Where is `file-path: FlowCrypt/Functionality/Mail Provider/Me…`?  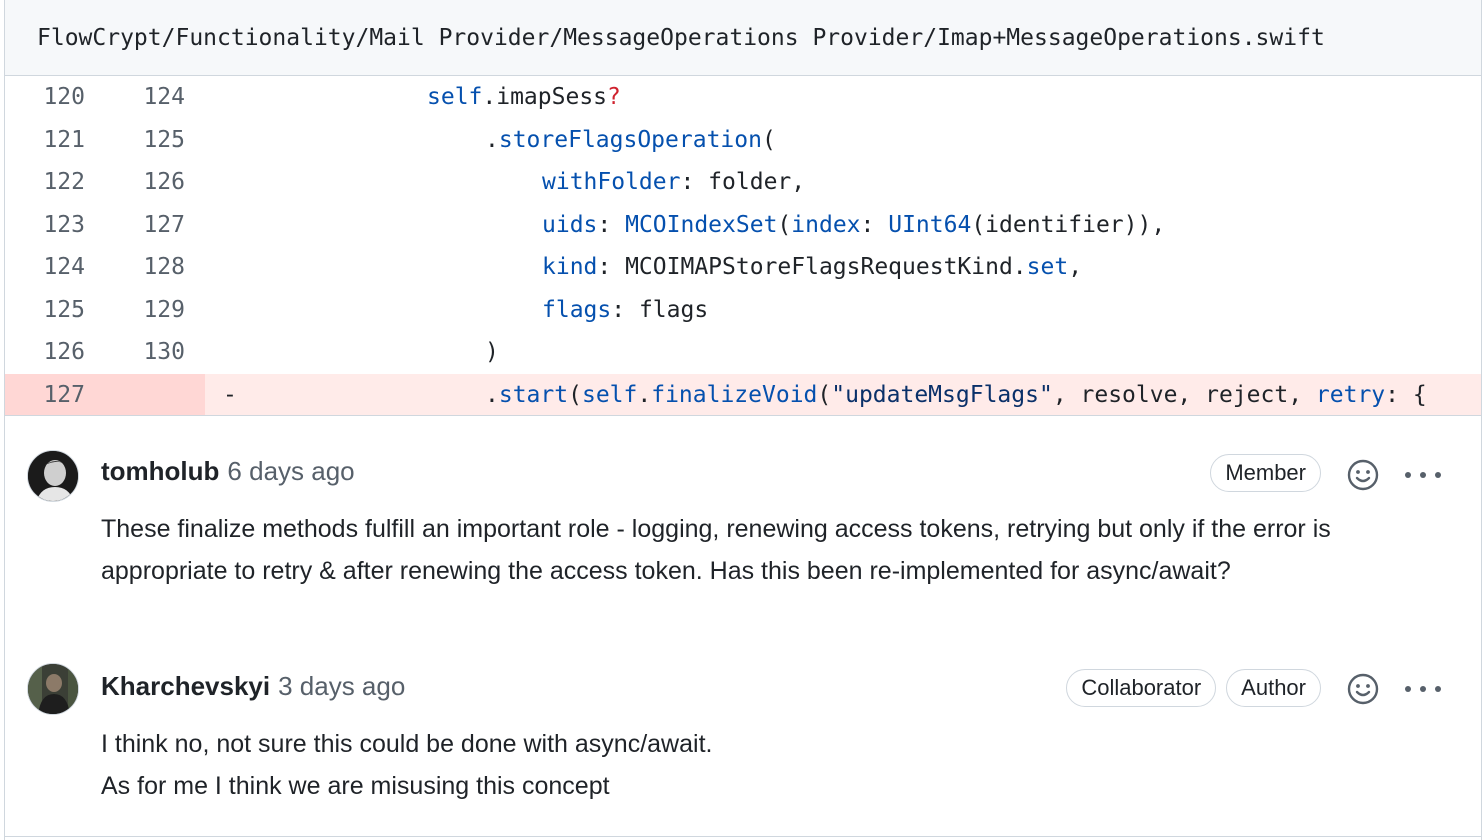 file-path: FlowCrypt/Functionality/Mail Provider/Me… is located at coordinates (681, 38).